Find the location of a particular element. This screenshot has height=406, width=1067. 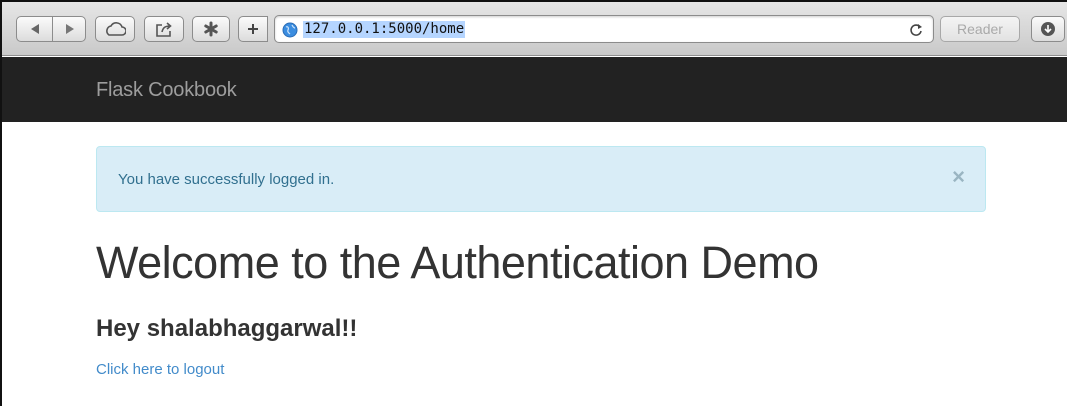

cloud-icon is located at coordinates (116, 29).